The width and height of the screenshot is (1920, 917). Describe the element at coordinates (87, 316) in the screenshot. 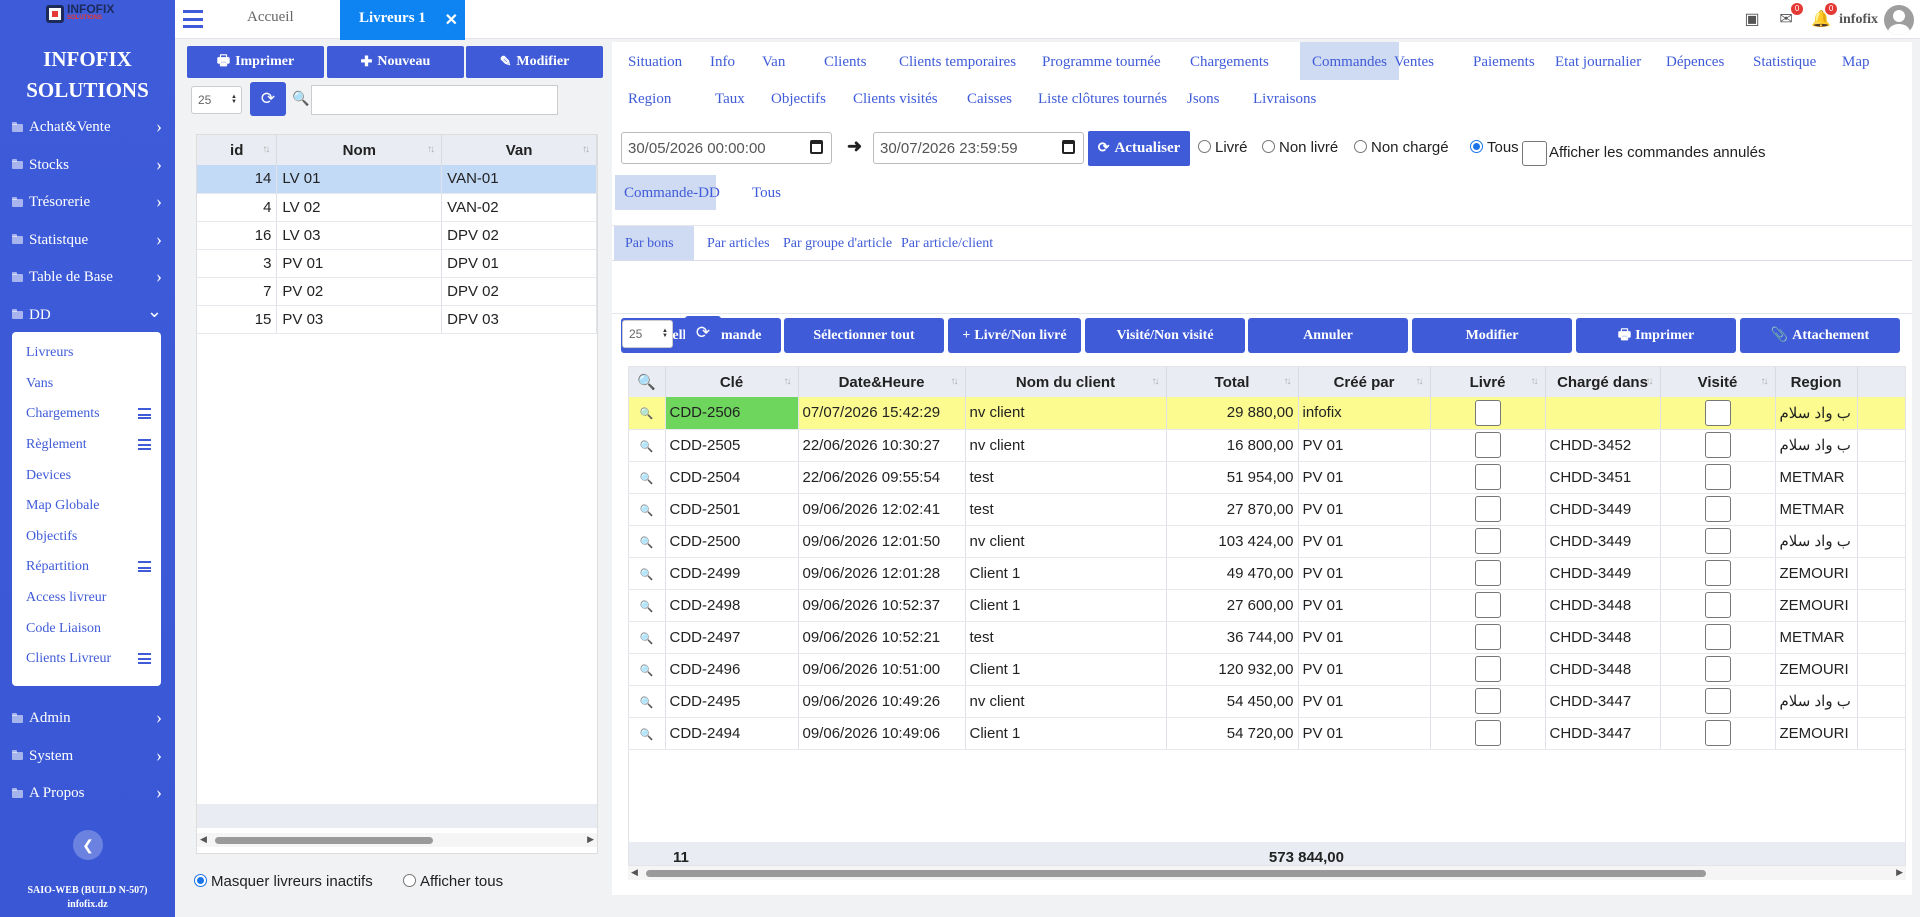

I see `sidebar-item-5: DD ⌄` at that location.